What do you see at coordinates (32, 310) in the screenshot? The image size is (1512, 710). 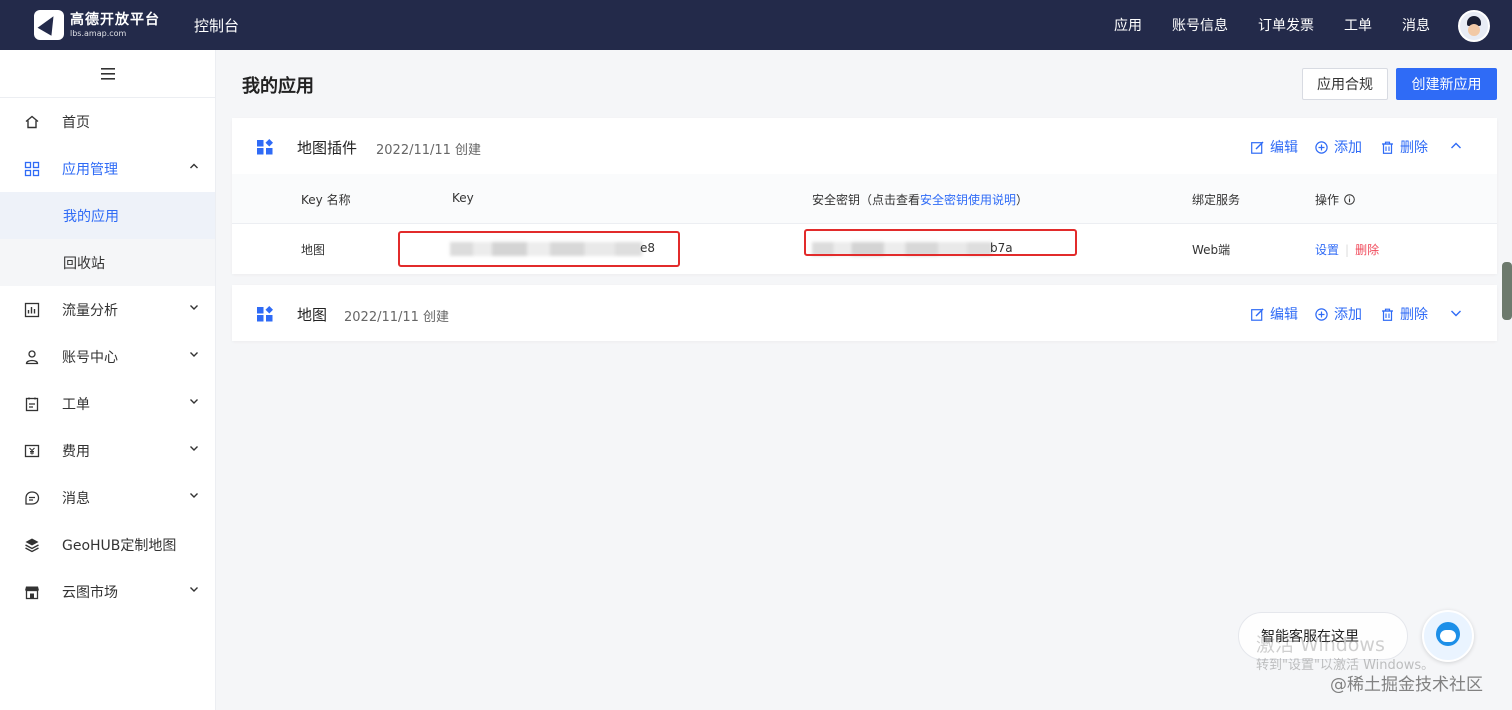 I see `chart-icon` at bounding box center [32, 310].